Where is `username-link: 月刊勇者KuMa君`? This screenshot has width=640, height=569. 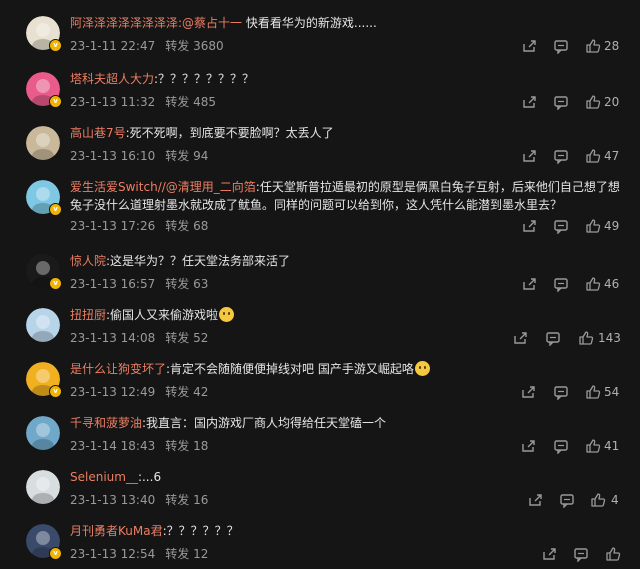
username-link: 月刊勇者KuMa君 is located at coordinates (116, 531).